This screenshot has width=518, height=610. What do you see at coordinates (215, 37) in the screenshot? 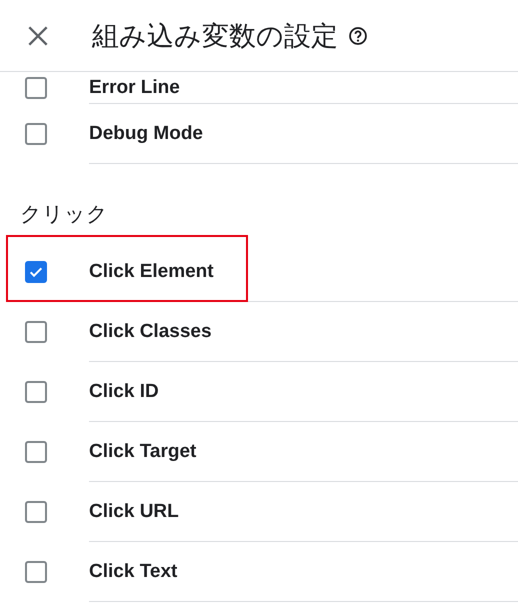
I see `dialog-title: 組み込み変数の設定` at bounding box center [215, 37].